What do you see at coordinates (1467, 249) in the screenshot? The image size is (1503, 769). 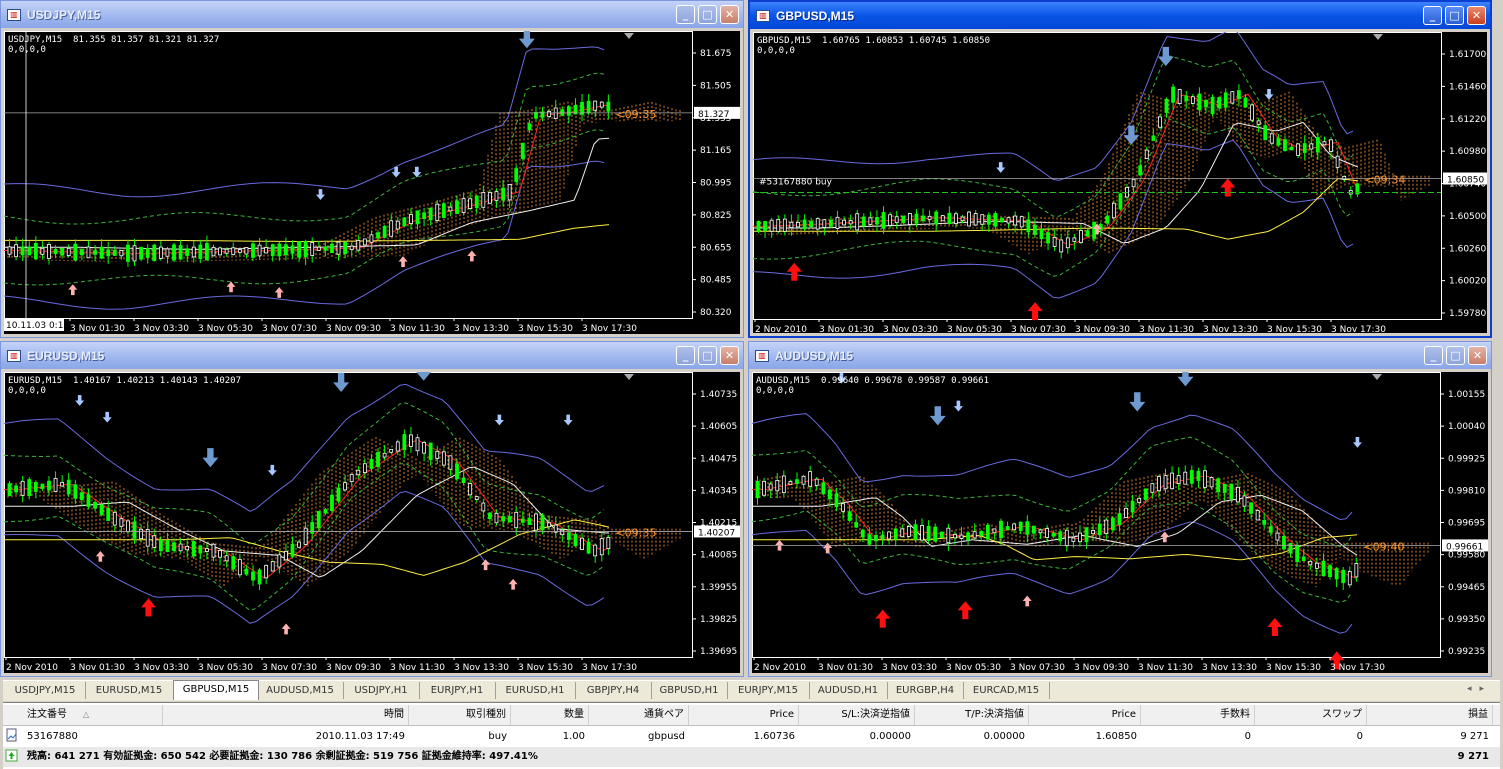 I see `price-tick-label: 1.60260` at bounding box center [1467, 249].